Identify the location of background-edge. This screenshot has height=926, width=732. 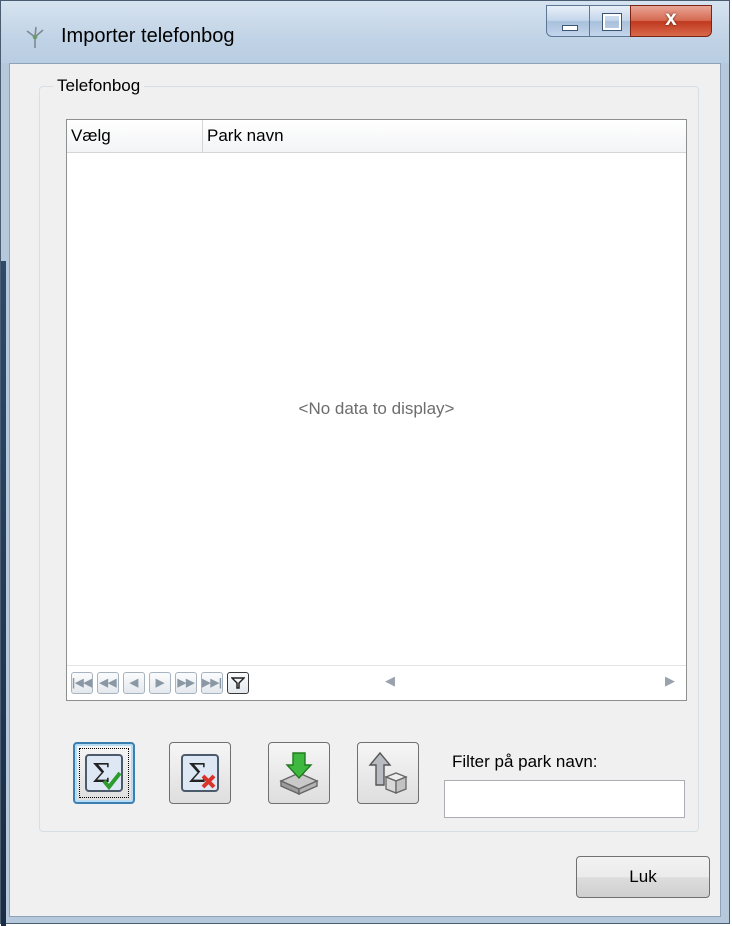
(3, 593).